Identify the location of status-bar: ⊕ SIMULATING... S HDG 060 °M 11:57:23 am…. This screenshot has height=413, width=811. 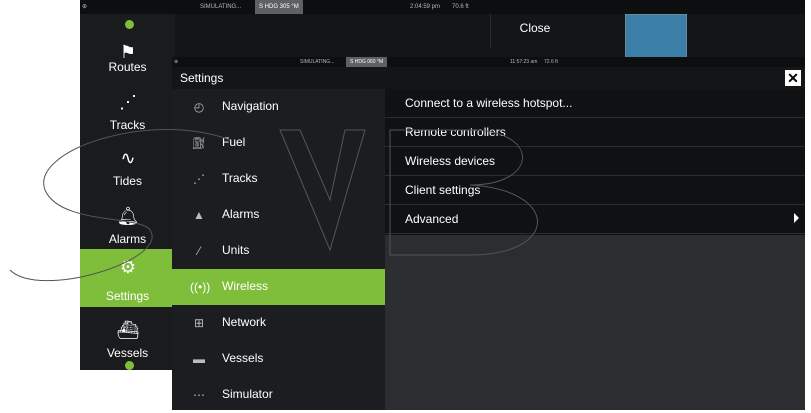
(488, 62).